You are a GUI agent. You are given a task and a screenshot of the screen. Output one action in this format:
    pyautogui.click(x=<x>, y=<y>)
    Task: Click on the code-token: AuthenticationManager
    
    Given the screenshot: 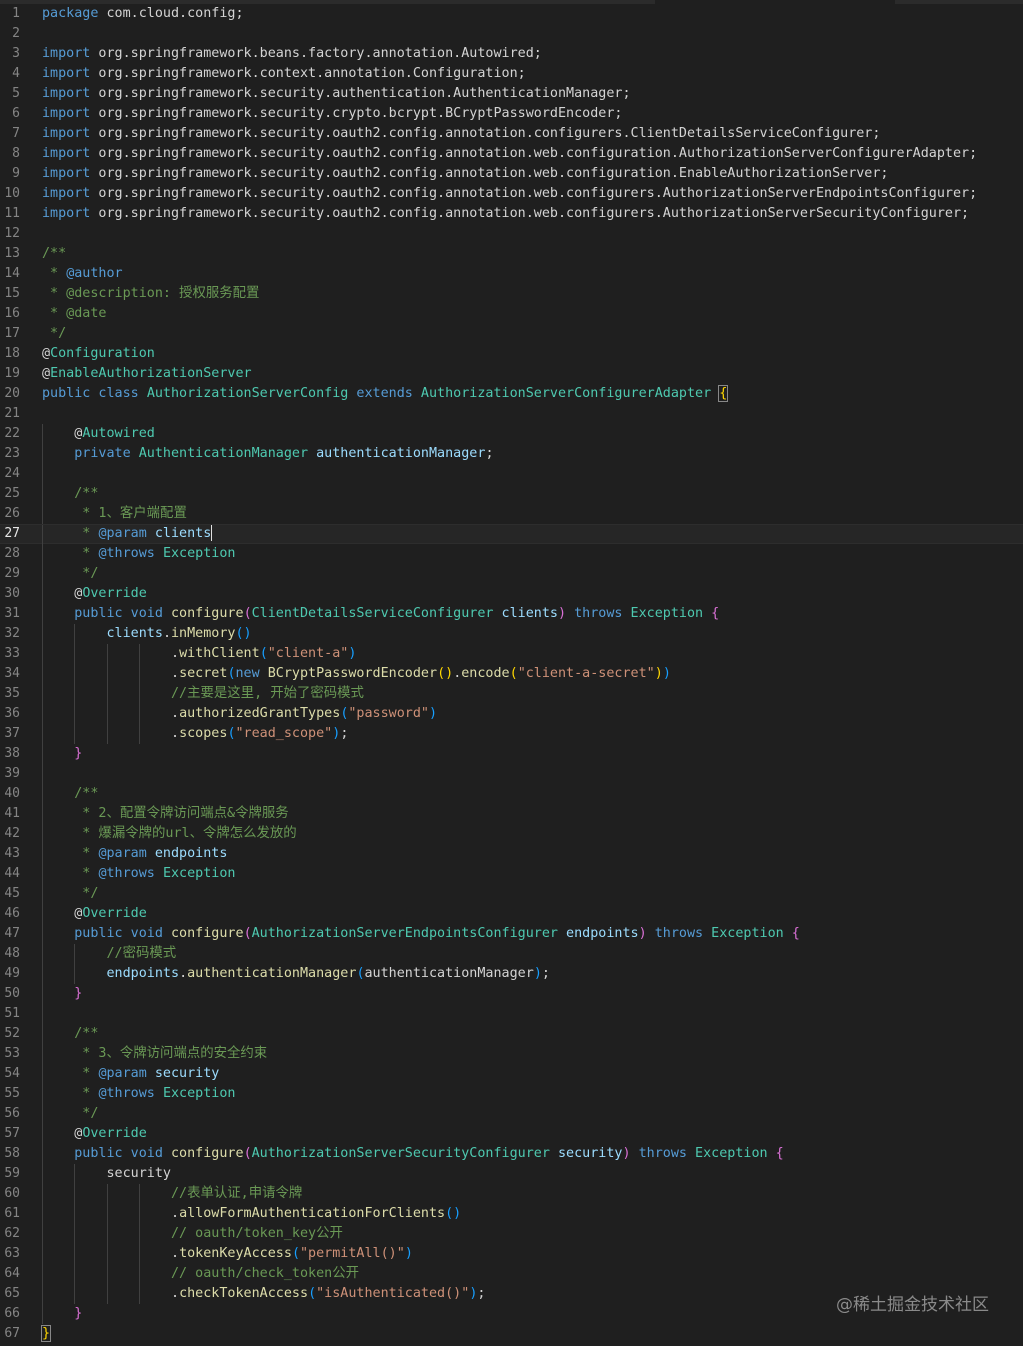 What is the action you would take?
    pyautogui.click(x=223, y=453)
    